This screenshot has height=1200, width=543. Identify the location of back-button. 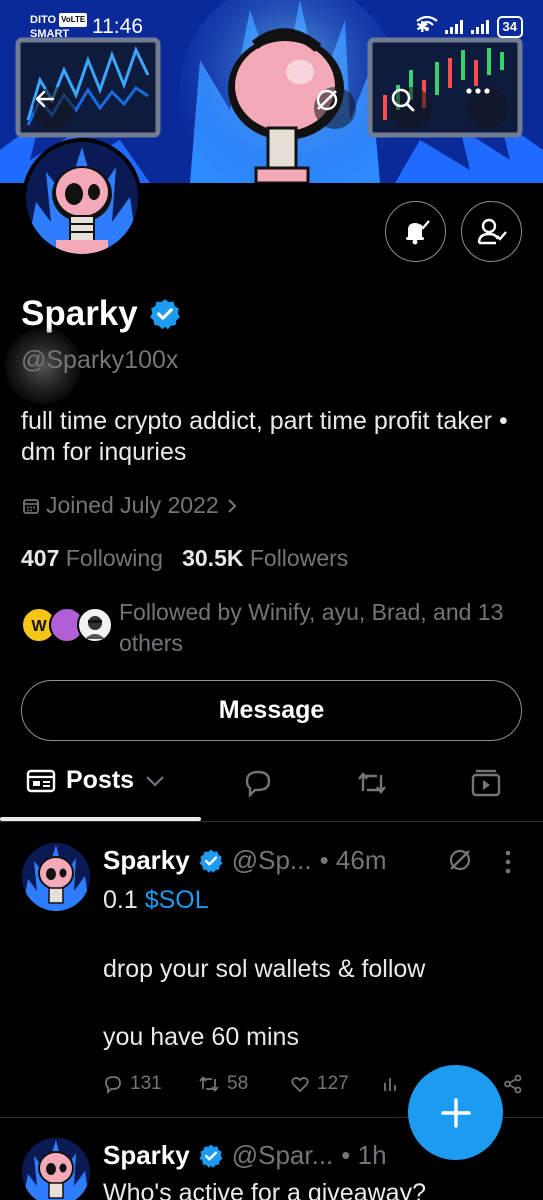
(54, 108).